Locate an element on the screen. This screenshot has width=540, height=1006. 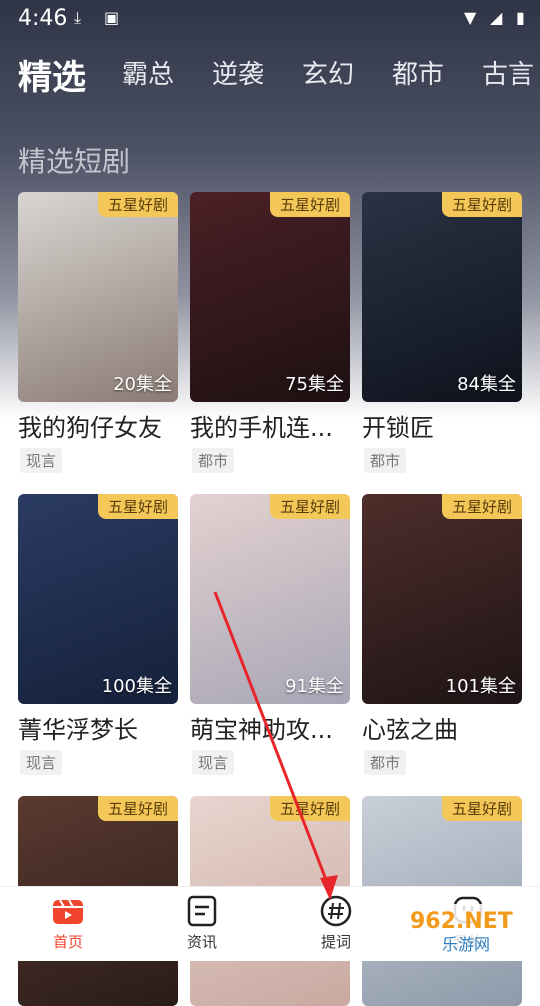
battery-icon: ▮ is located at coordinates (520, 17).